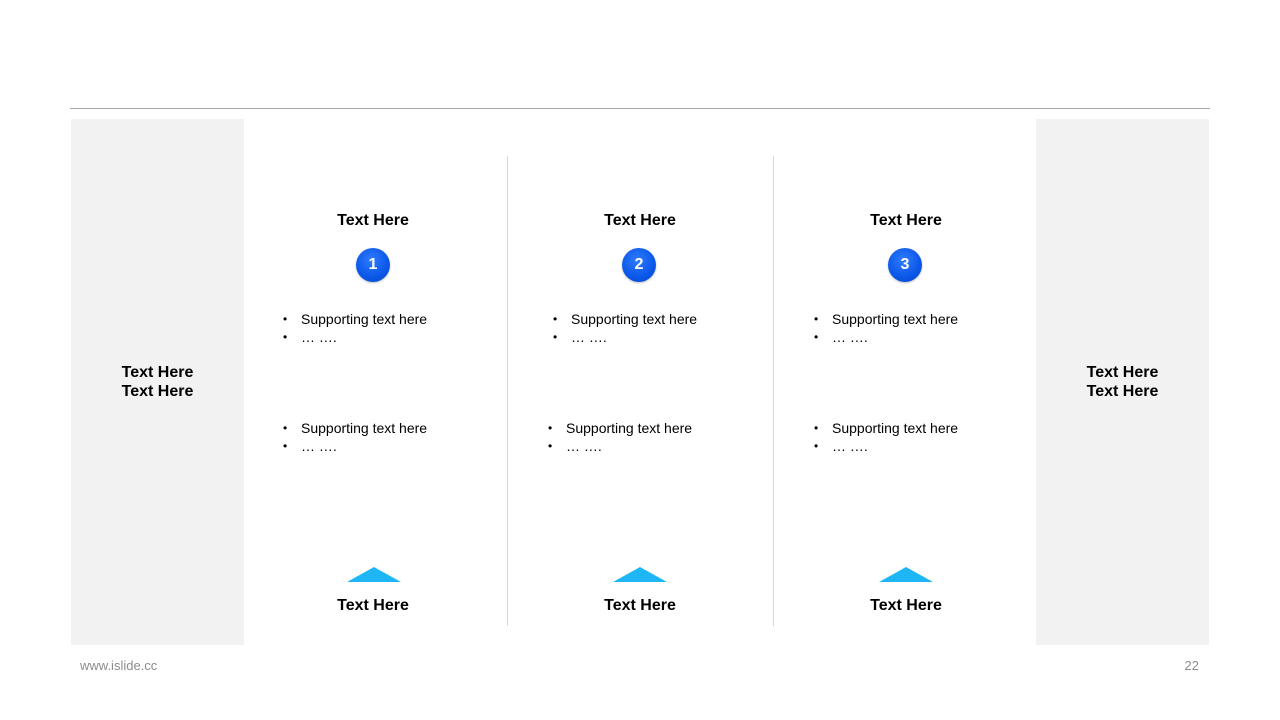 The height and width of the screenshot is (720, 1280). What do you see at coordinates (640, 220) in the screenshot?
I see `column-2-title: Text Here` at bounding box center [640, 220].